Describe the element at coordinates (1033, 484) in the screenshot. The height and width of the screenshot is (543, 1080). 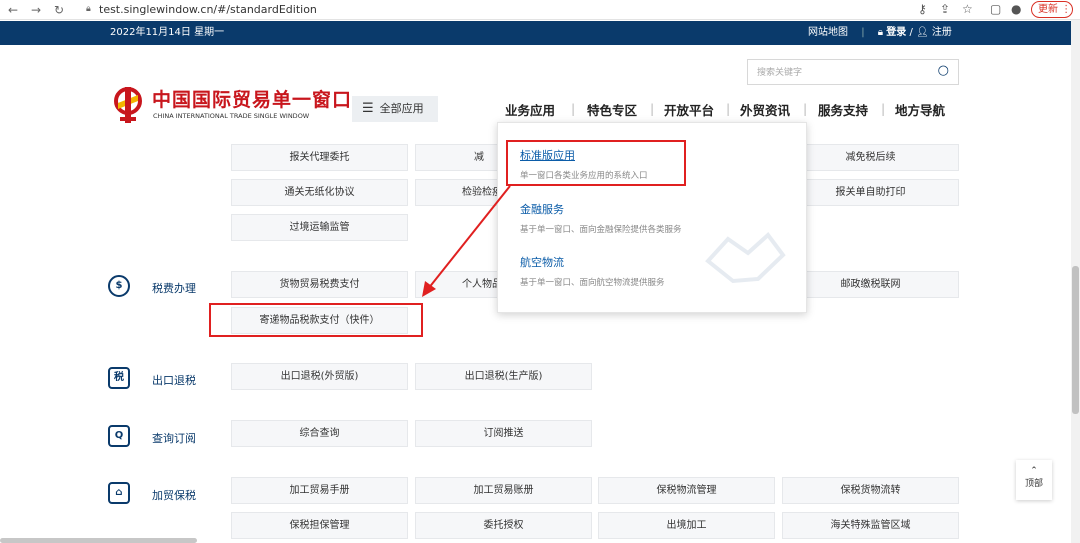
I see `back-to-top-label: 顶部` at that location.